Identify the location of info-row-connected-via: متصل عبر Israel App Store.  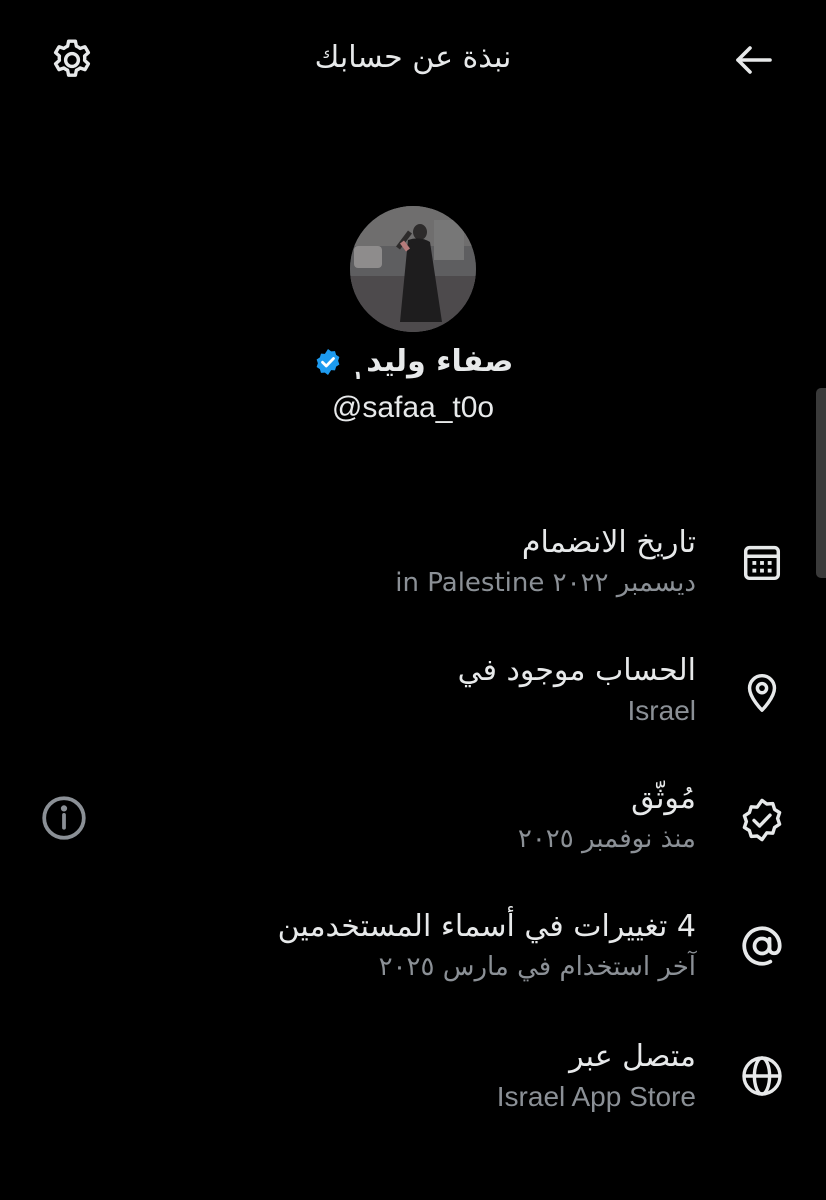
(413, 1091).